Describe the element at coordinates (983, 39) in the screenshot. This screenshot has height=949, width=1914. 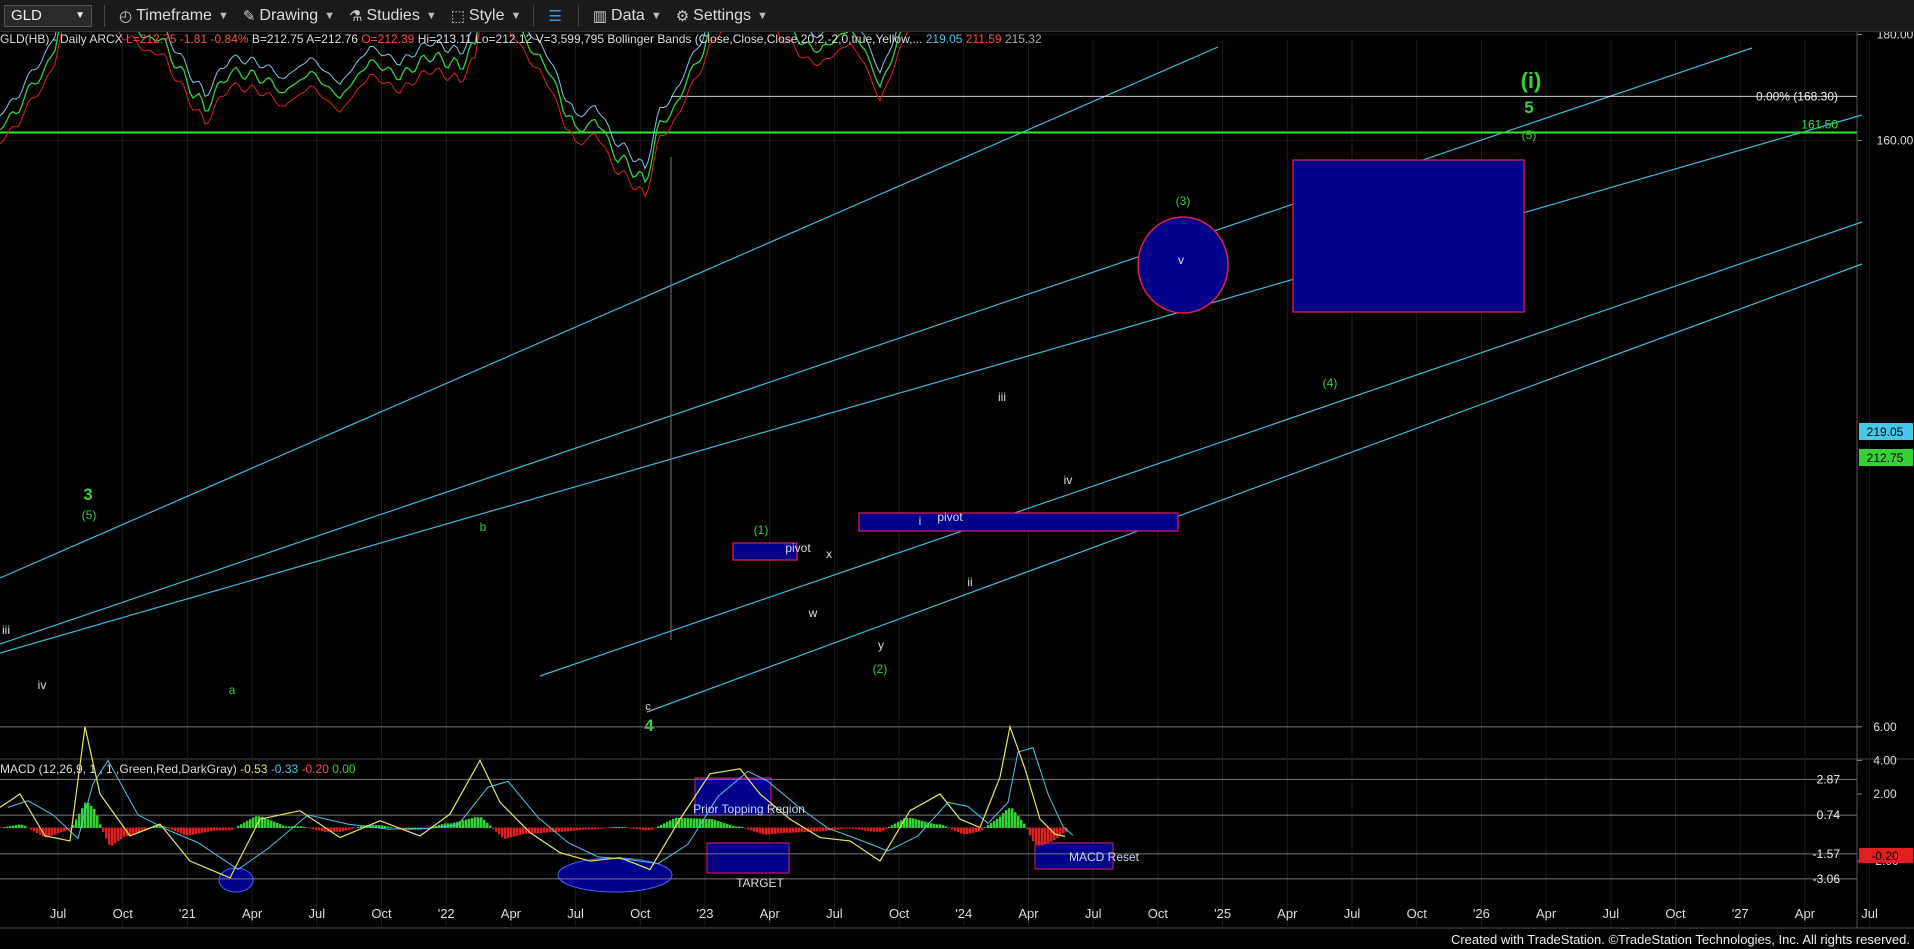
I see `bb-lower-value: 211.59` at that location.